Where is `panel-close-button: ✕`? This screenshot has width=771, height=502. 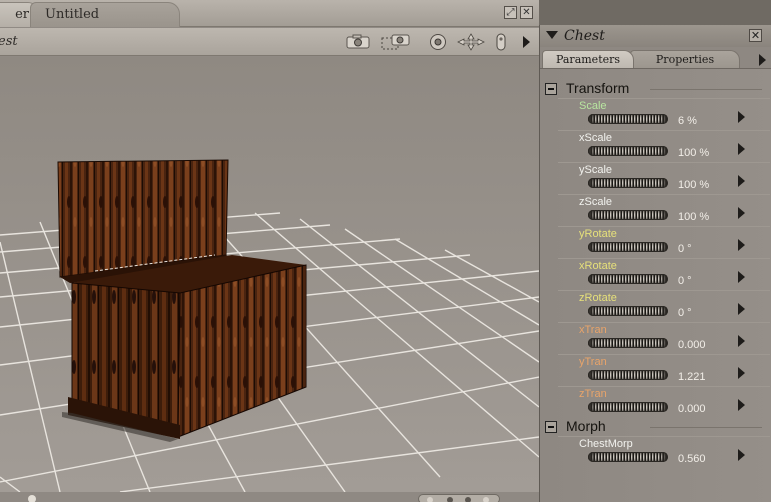
panel-close-button: ✕ is located at coordinates (755, 35).